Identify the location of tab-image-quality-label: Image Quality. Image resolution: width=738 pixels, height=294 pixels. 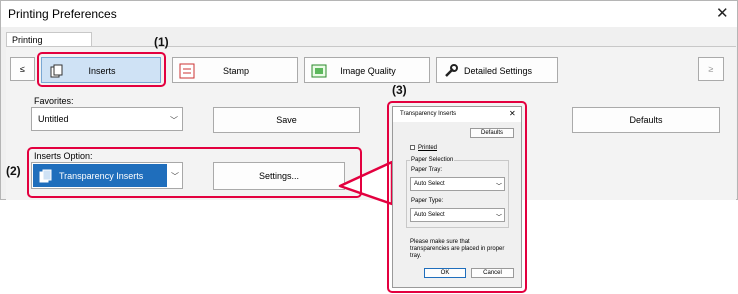
(368, 71).